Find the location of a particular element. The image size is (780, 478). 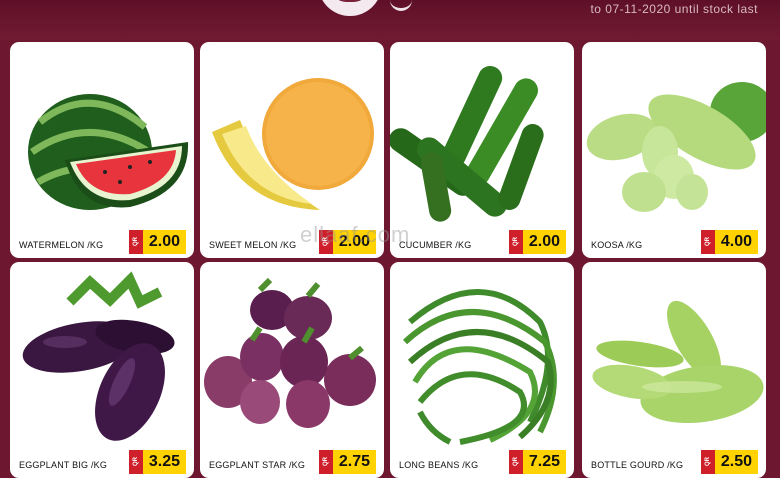

product-card-long-beans: LONG BEANS /KG QR 7.25 is located at coordinates (482, 370).